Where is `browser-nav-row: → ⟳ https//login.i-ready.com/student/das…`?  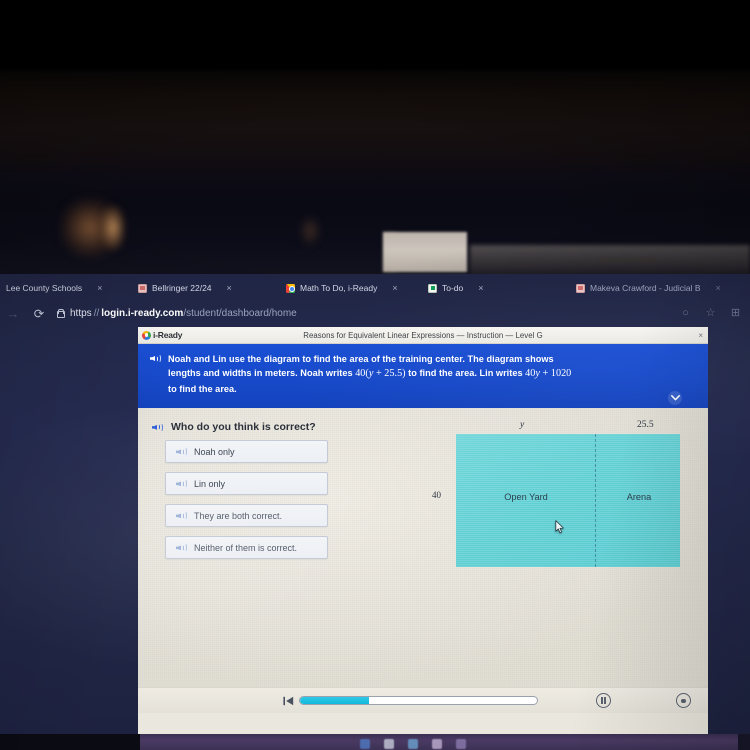
browser-nav-row: → ⟳ https//login.i-ready.com/student/das… is located at coordinates (375, 313).